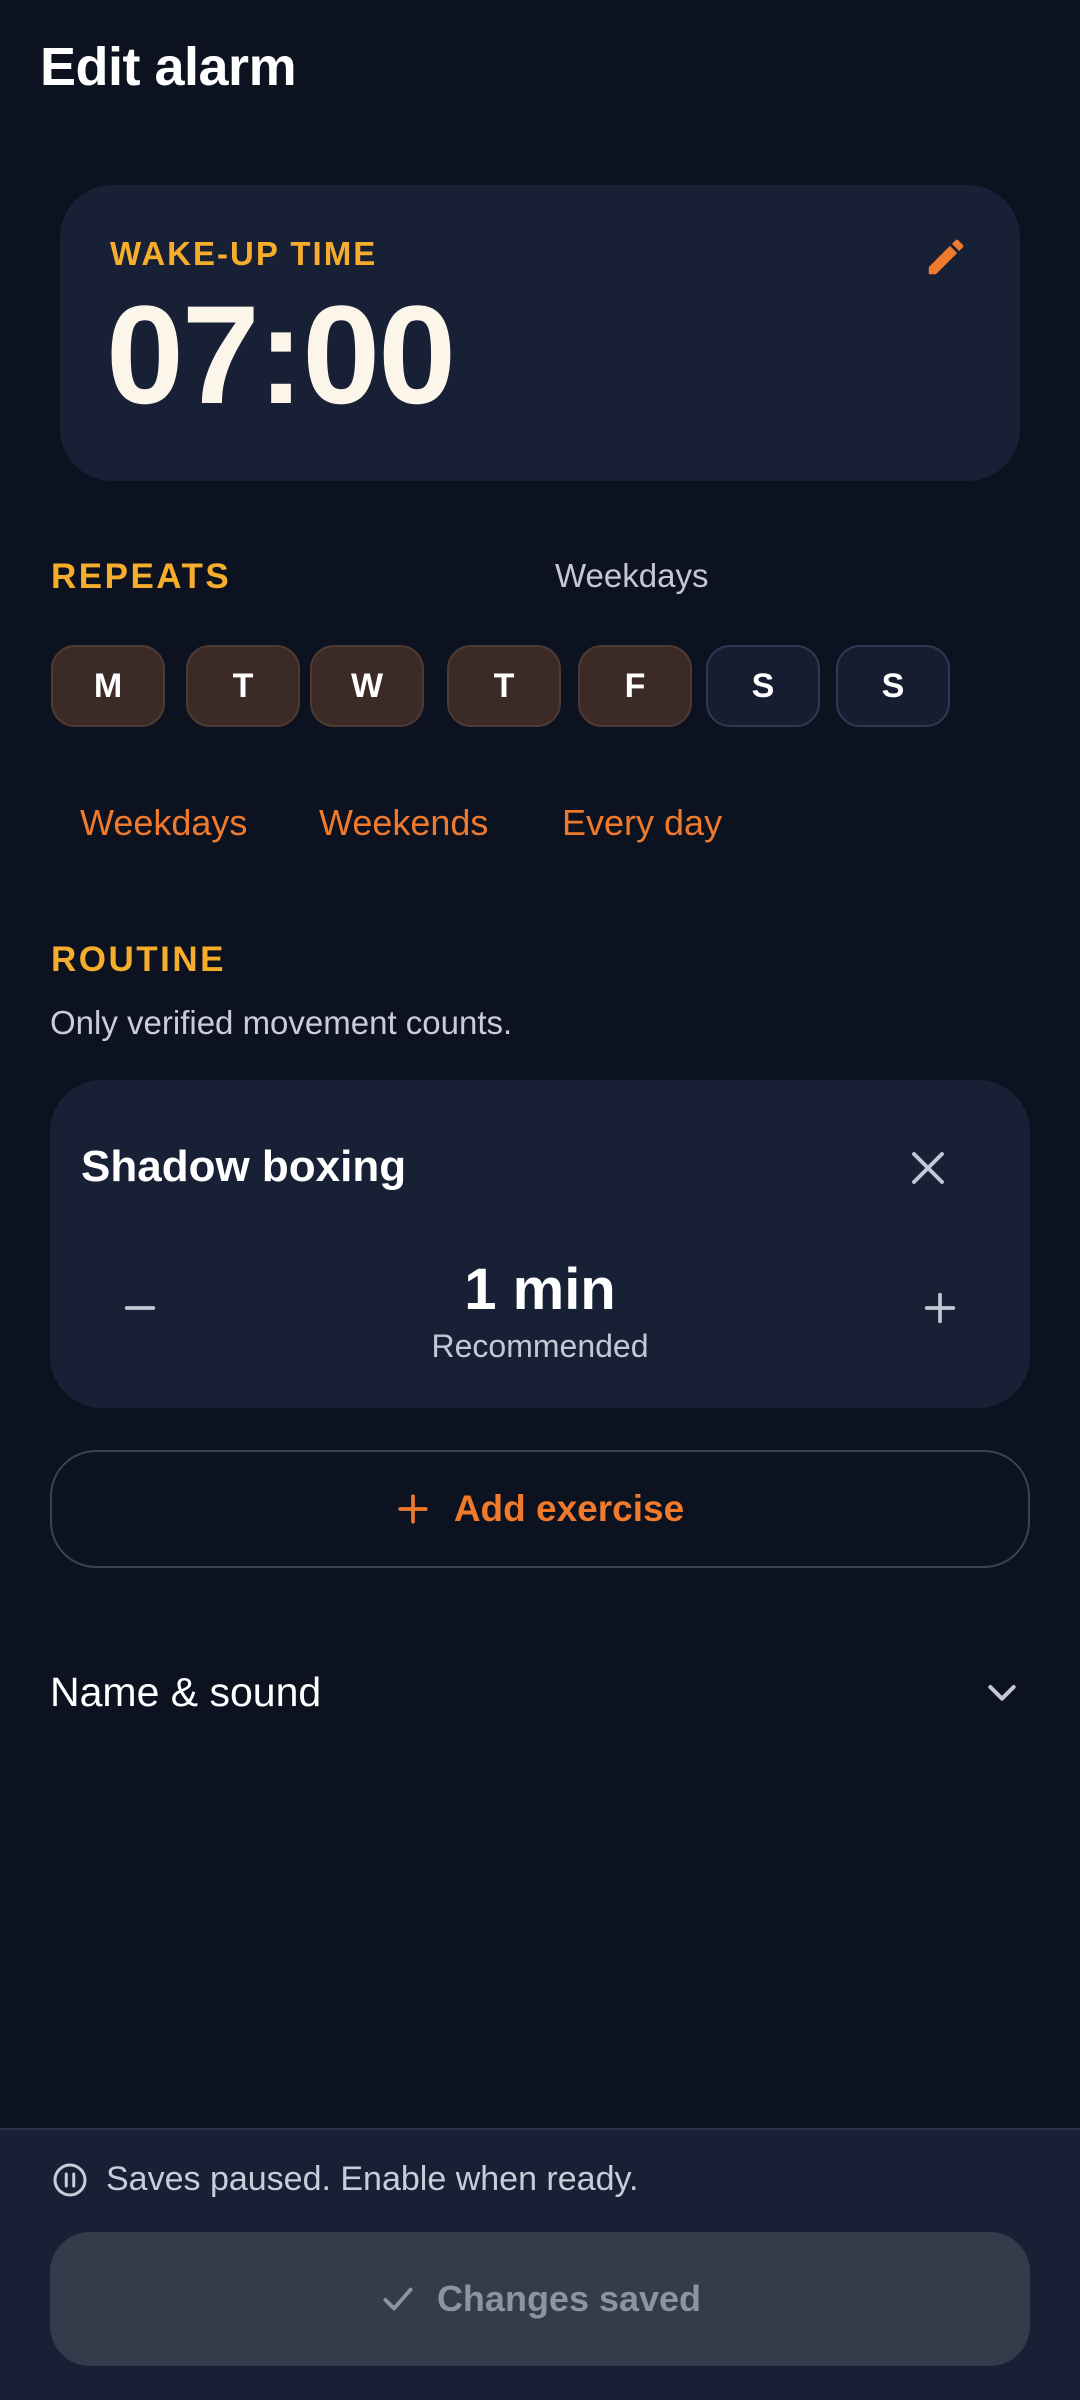  I want to click on pencil-icon, so click(946, 259).